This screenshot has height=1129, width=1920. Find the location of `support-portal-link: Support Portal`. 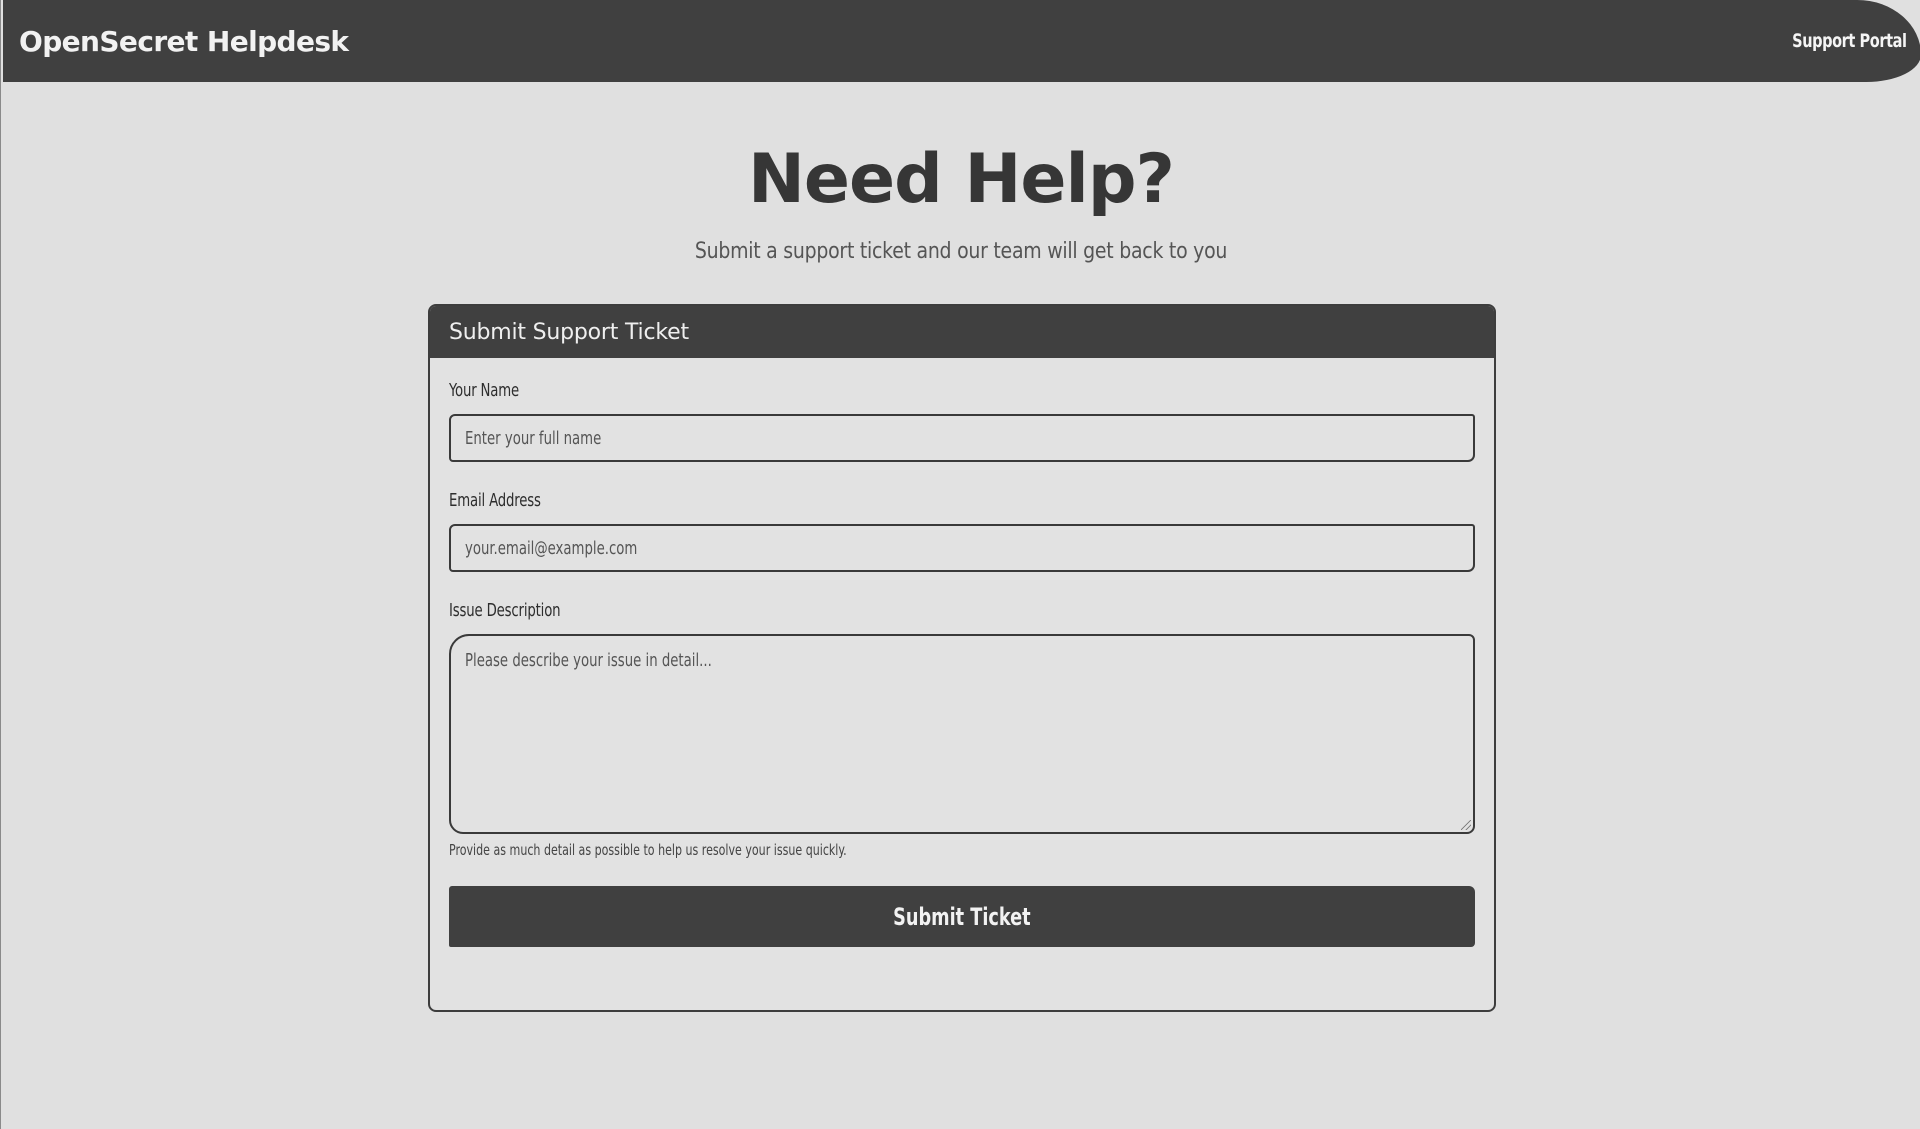

support-portal-link: Support Portal is located at coordinates (1850, 41).